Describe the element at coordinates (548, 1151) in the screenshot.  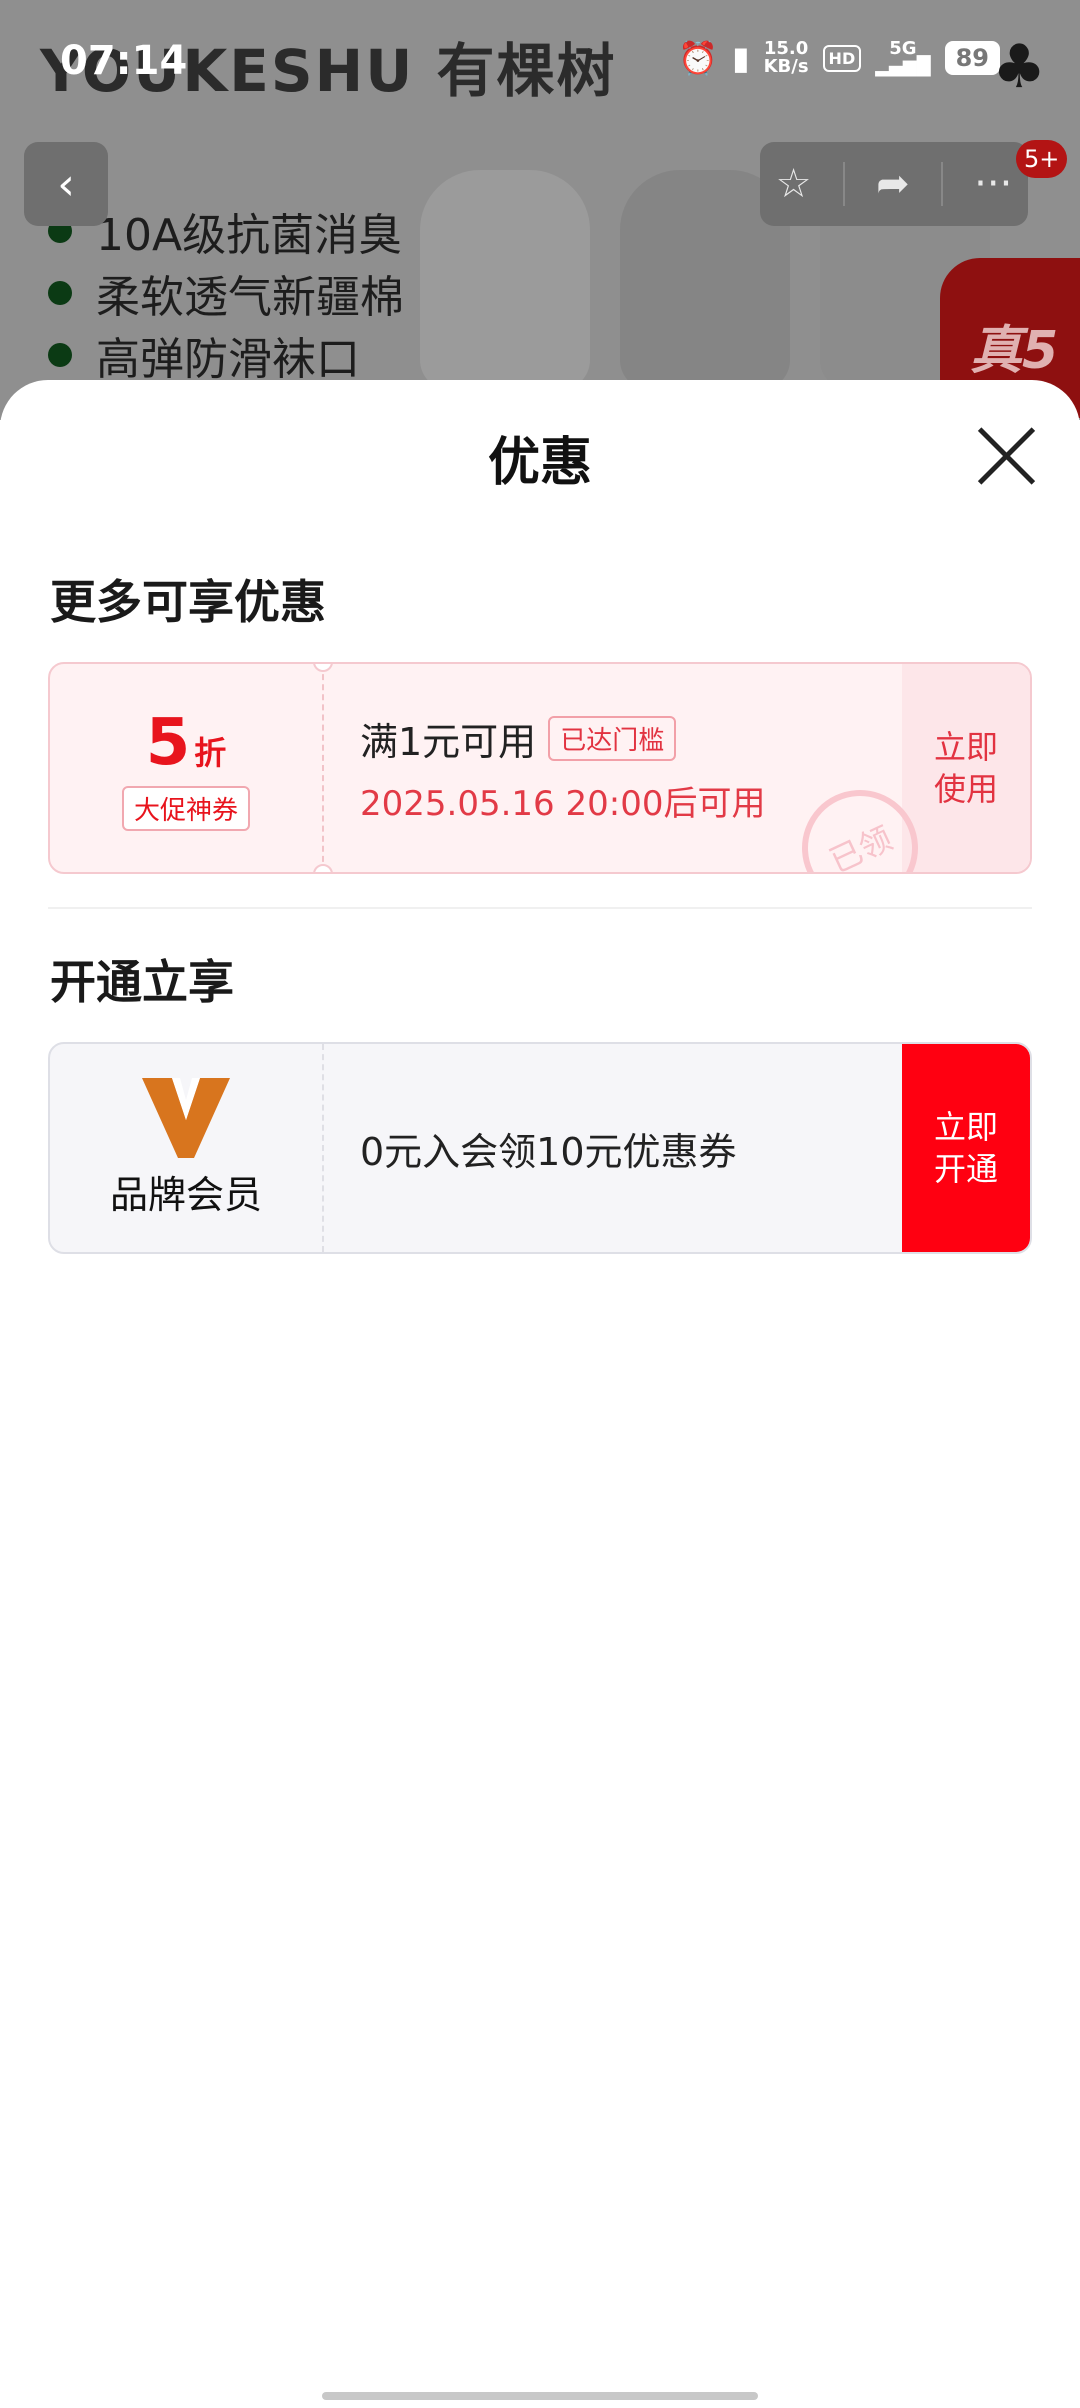
I see `membership-benefit: 0元入会领10元优惠券` at that location.